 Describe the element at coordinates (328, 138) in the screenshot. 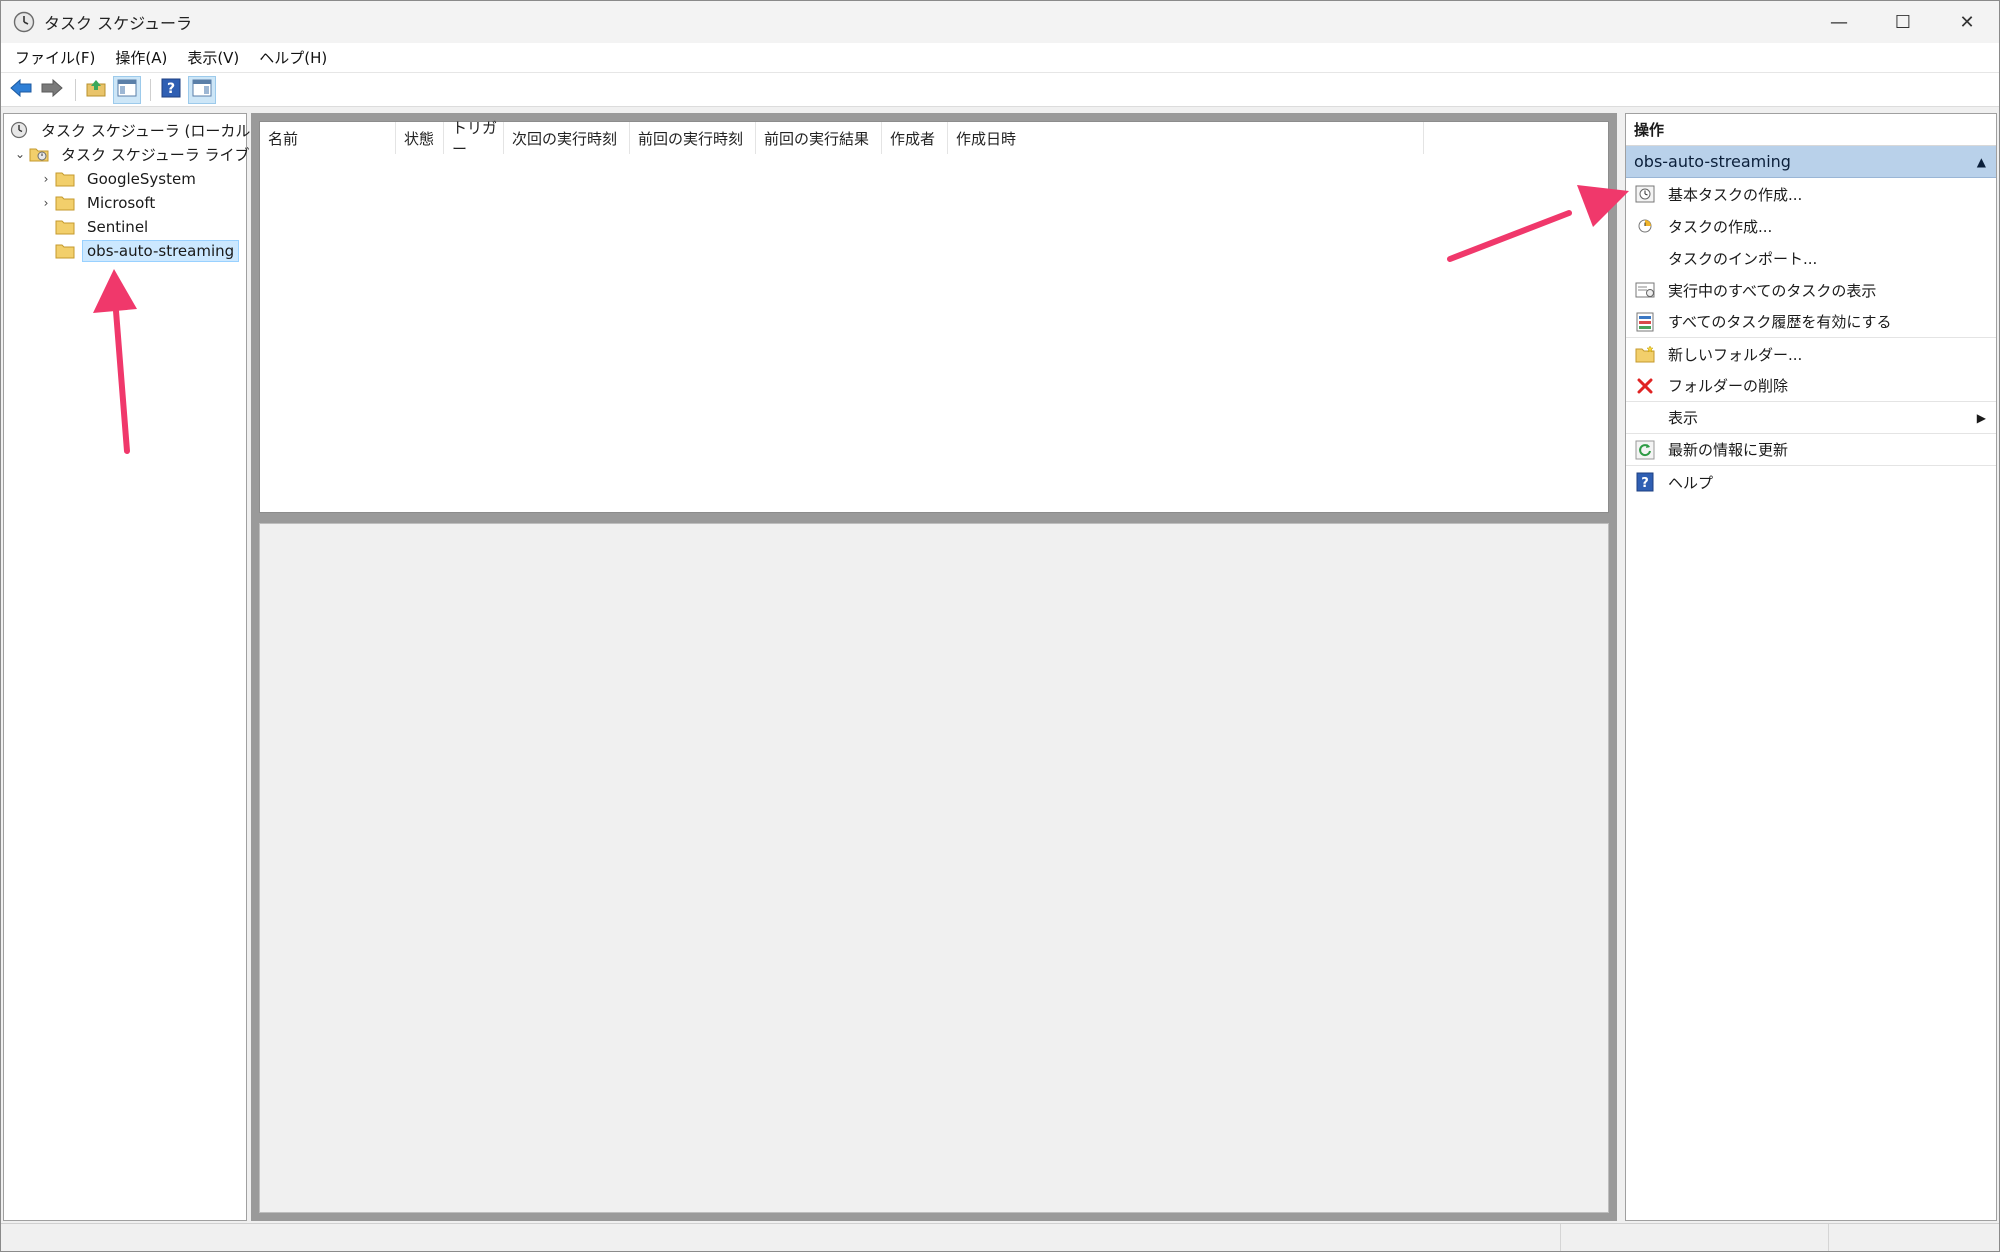

I see `column-name: 名前` at that location.